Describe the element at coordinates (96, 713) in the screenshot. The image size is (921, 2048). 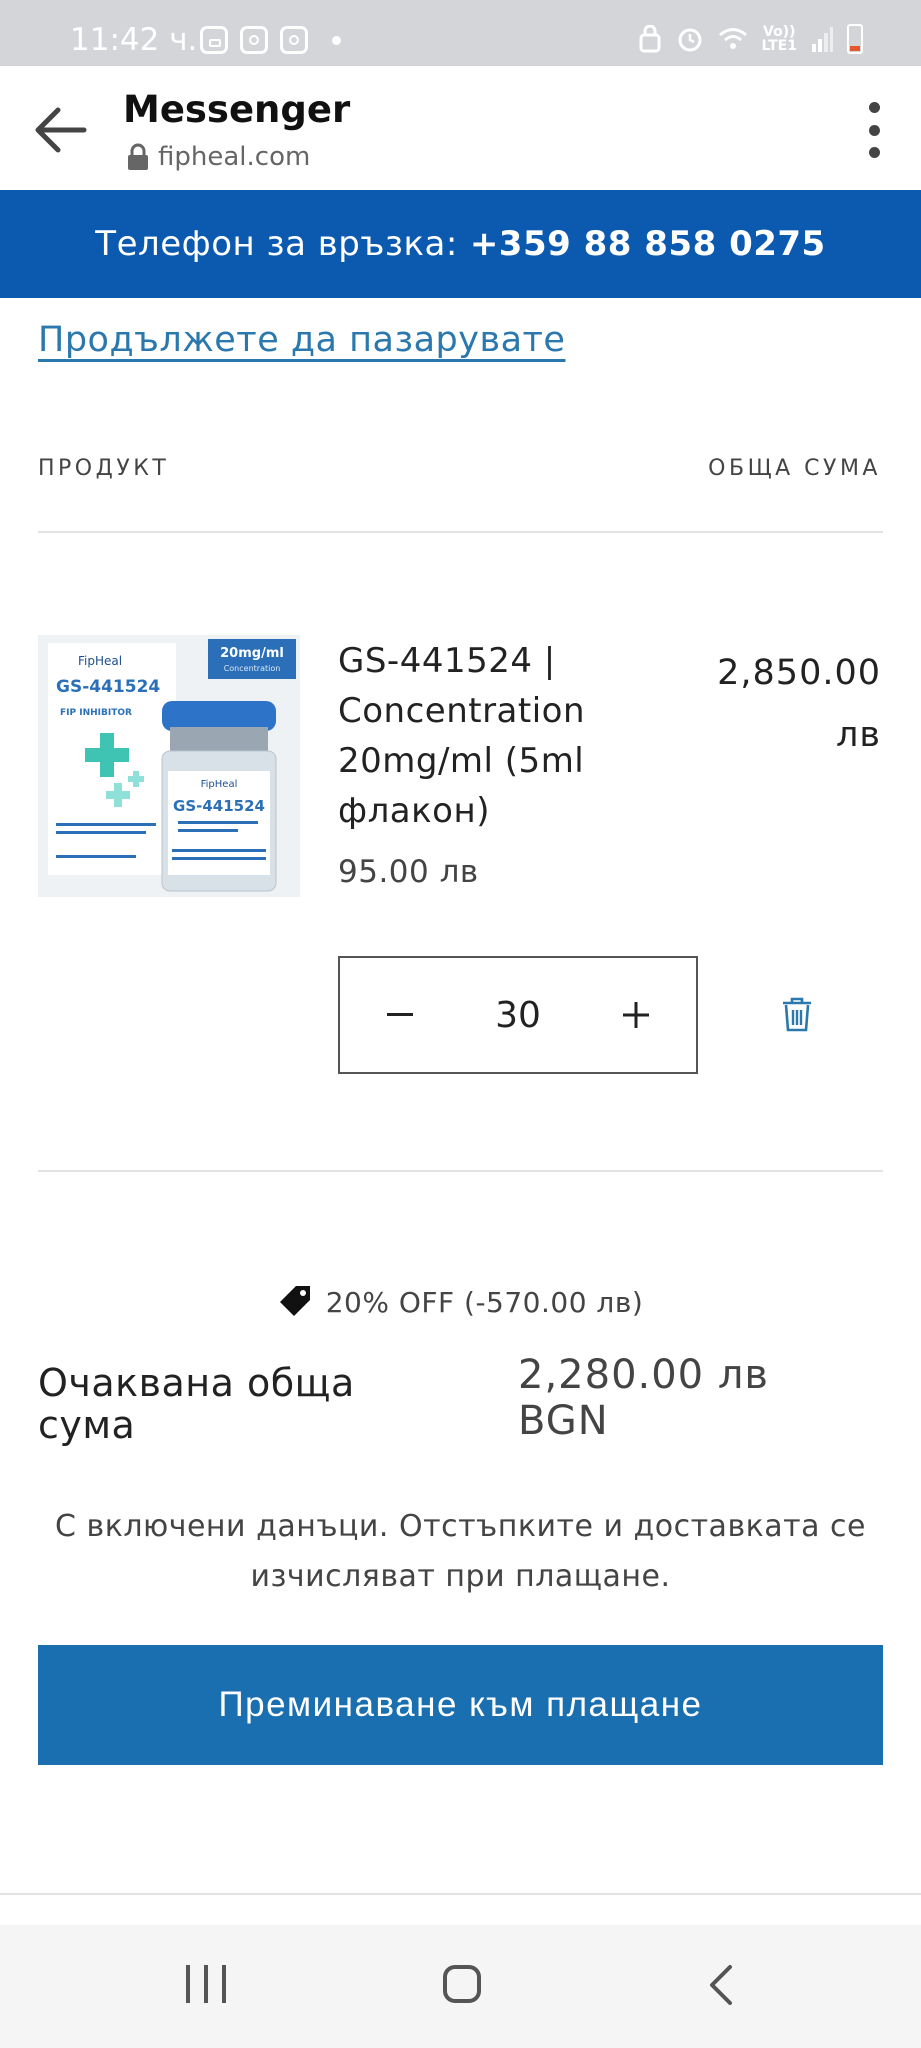
I see `svg-text: FIP INHIBITOR` at that location.